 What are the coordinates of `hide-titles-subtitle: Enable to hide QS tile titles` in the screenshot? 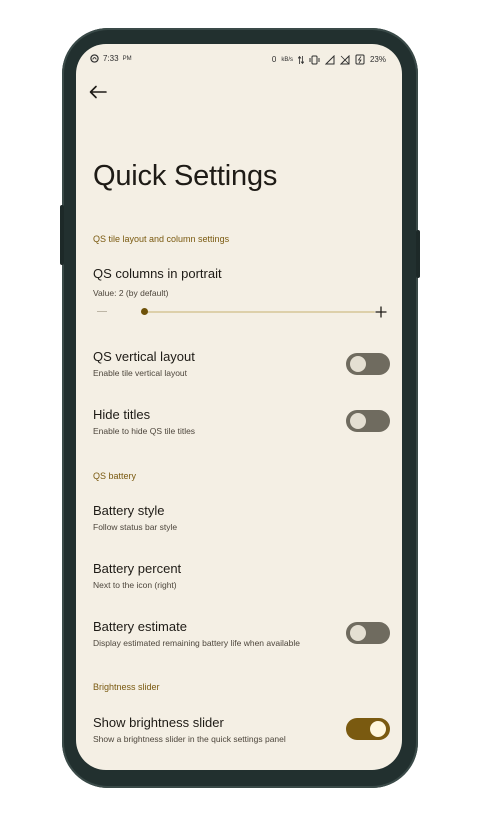 It's located at (144, 431).